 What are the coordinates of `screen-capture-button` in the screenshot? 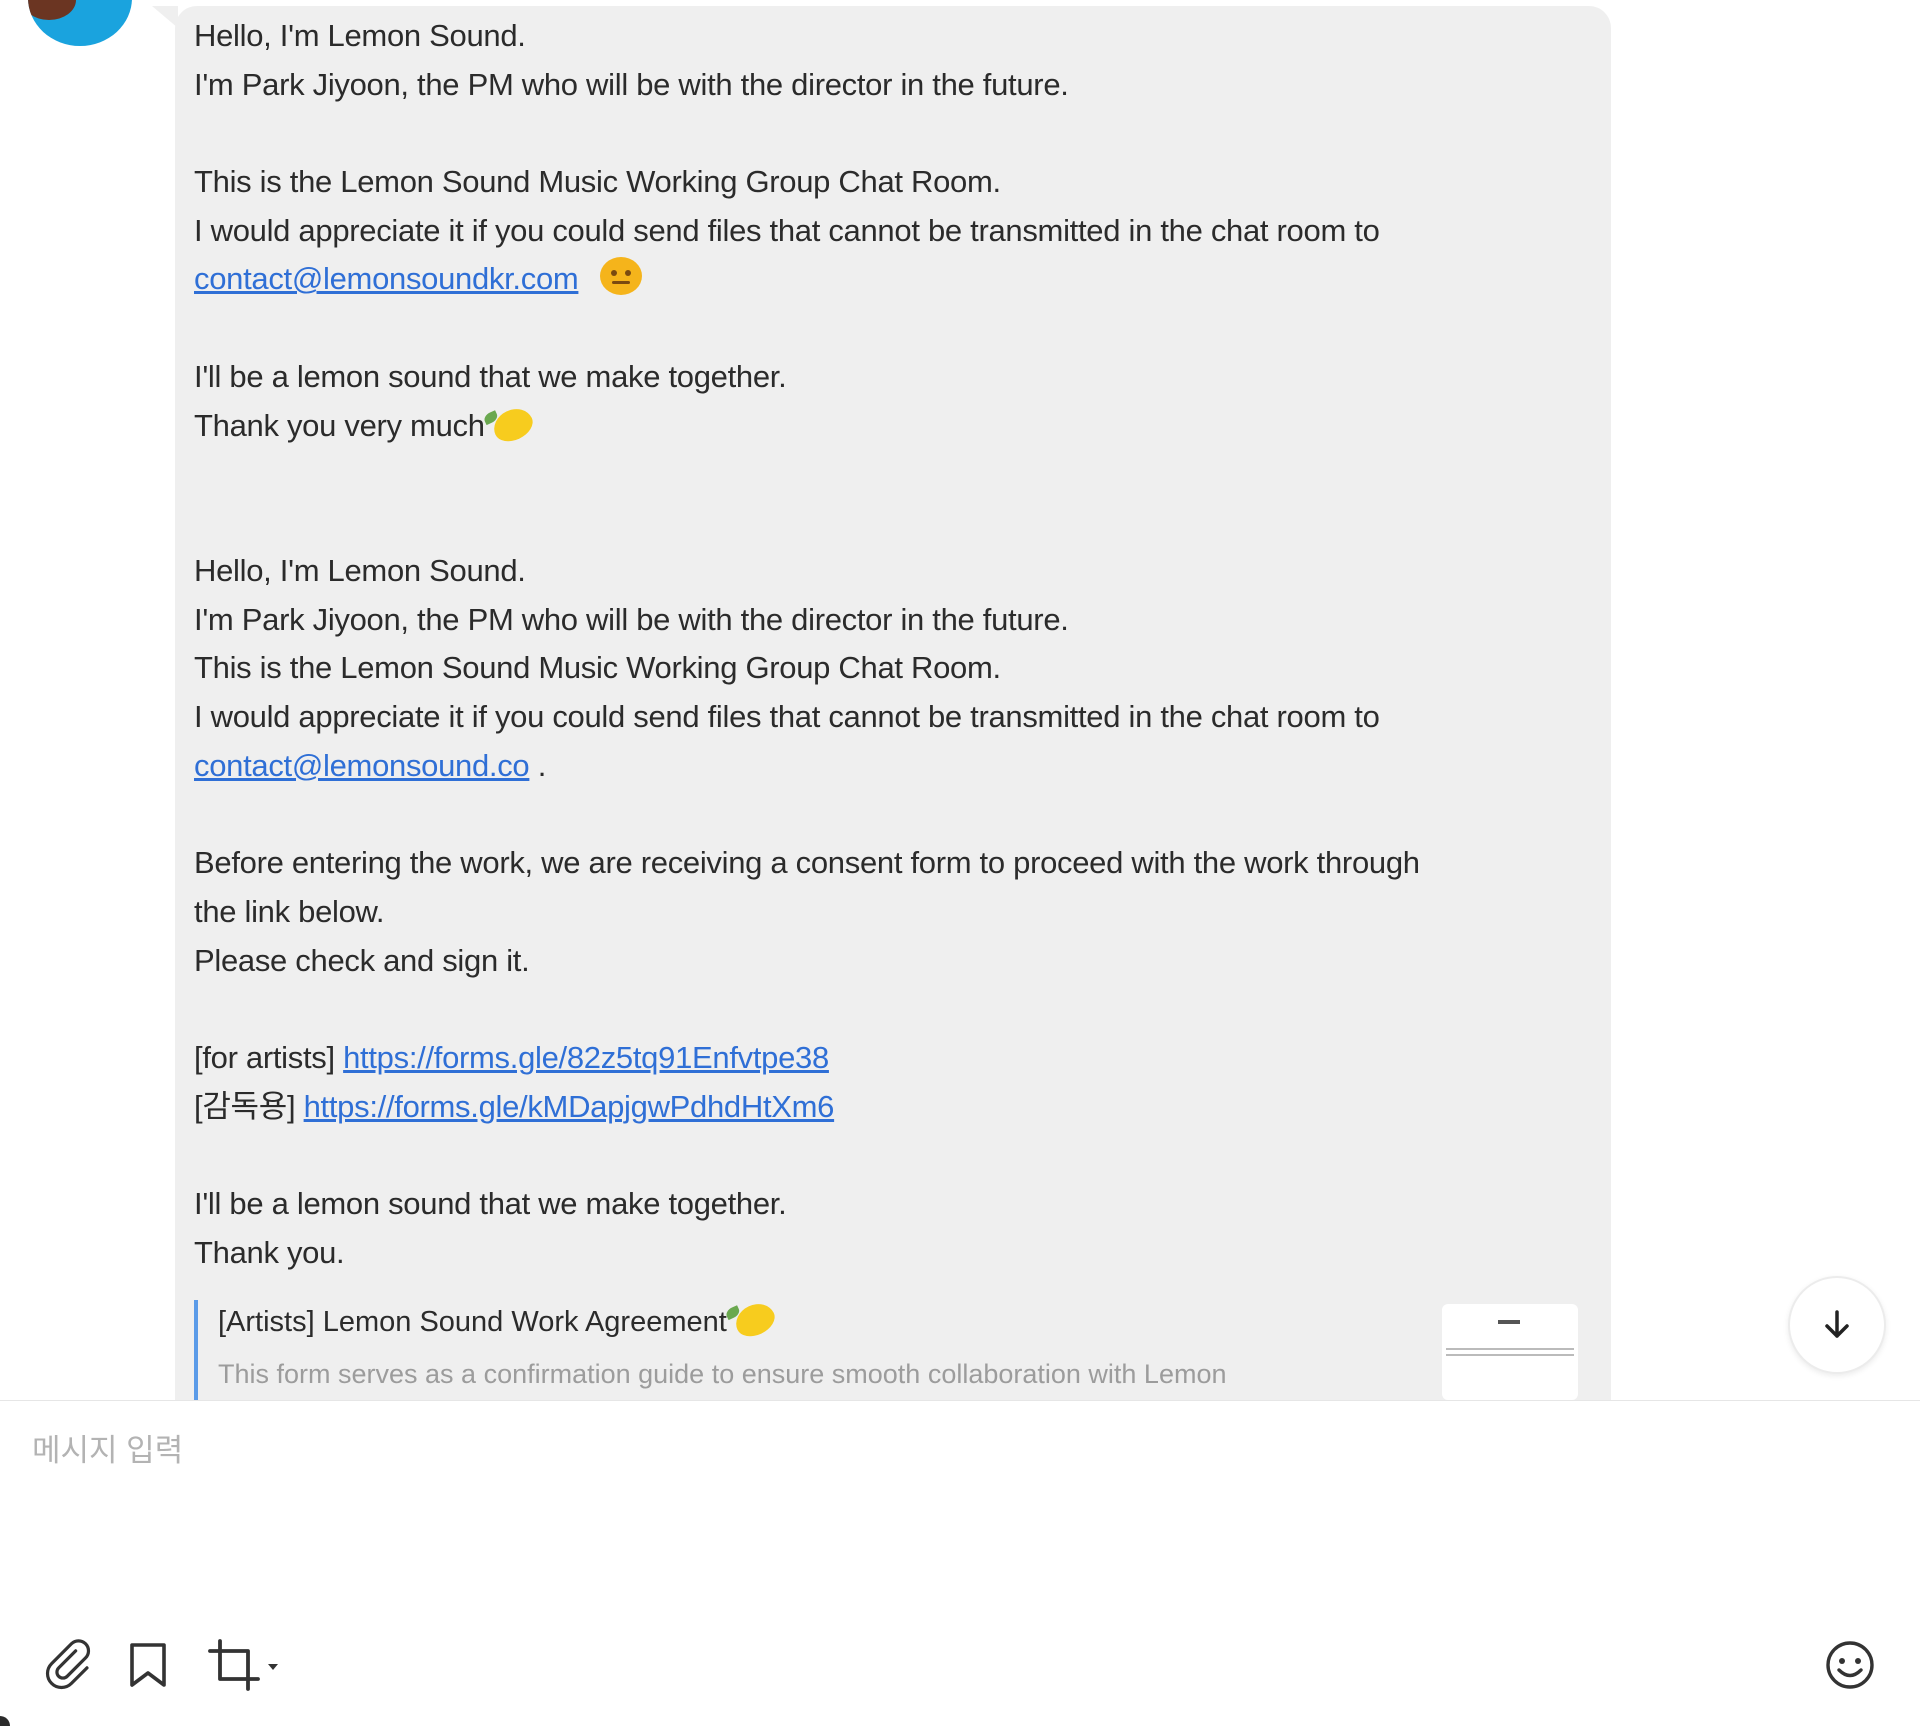 It's located at (246, 1665).